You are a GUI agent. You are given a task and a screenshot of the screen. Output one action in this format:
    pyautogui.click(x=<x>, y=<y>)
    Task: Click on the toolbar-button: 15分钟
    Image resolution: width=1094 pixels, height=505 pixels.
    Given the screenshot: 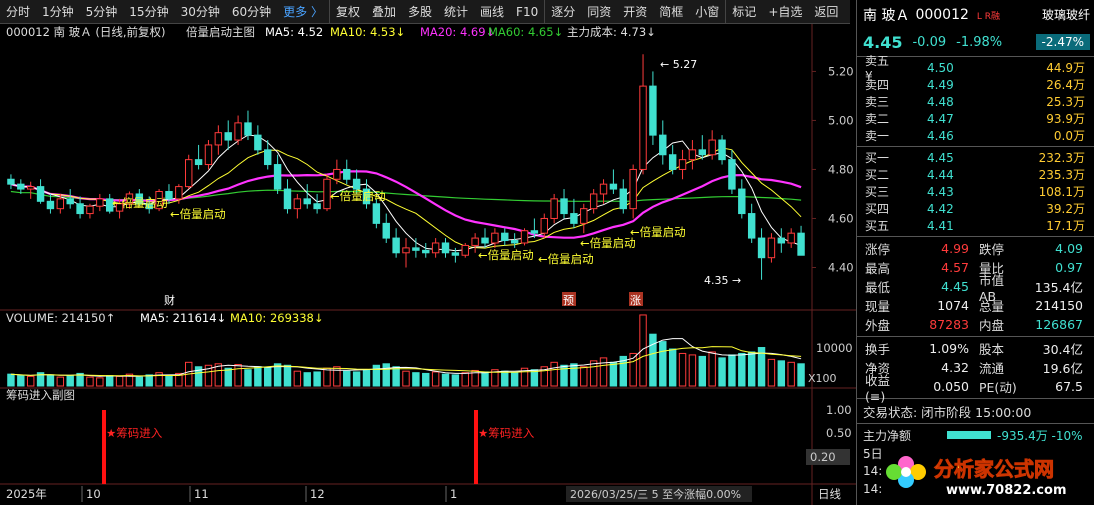 What is the action you would take?
    pyautogui.click(x=148, y=12)
    